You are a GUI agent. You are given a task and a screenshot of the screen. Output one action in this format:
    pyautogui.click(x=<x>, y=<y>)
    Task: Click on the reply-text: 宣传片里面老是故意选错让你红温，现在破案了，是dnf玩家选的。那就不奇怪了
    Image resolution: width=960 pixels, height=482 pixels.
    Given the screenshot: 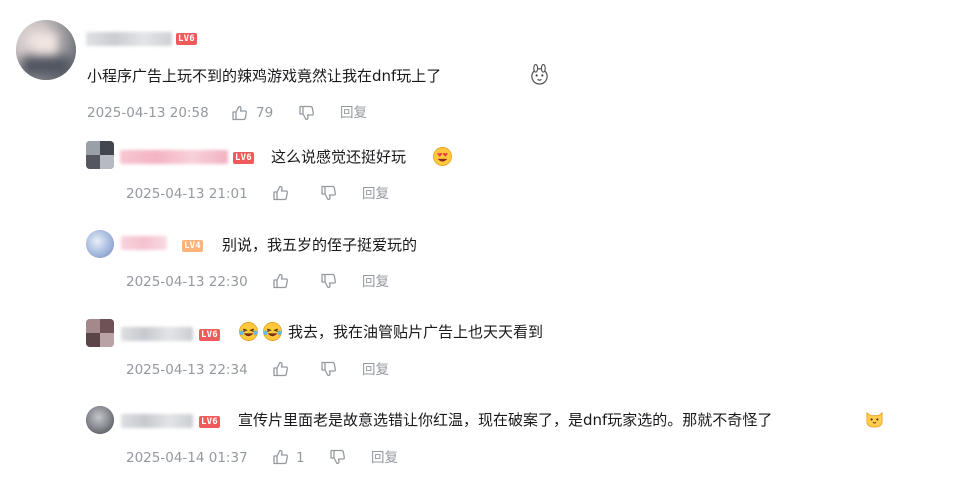 What is the action you would take?
    pyautogui.click(x=505, y=420)
    